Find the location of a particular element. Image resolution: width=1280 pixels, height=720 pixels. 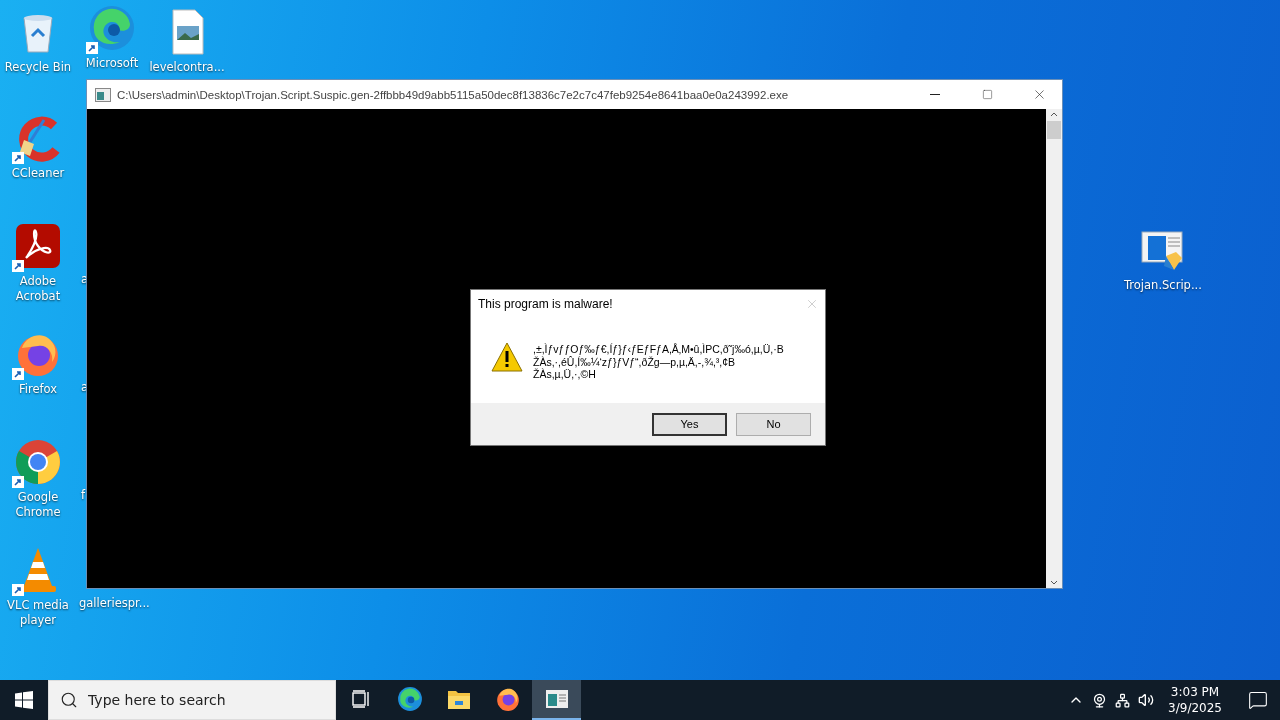

network-icon is located at coordinates (1123, 700).